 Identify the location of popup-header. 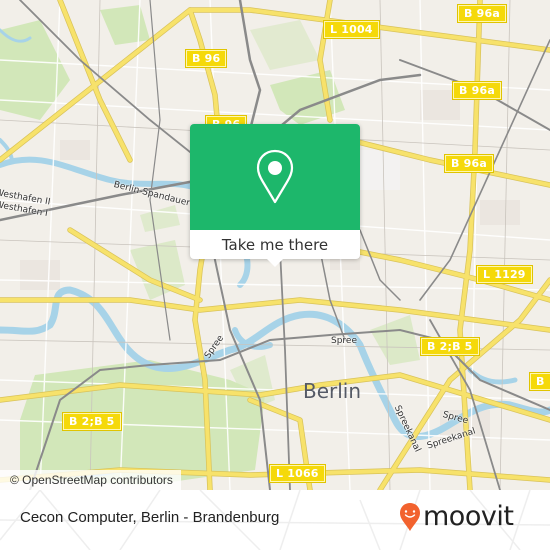
(275, 177).